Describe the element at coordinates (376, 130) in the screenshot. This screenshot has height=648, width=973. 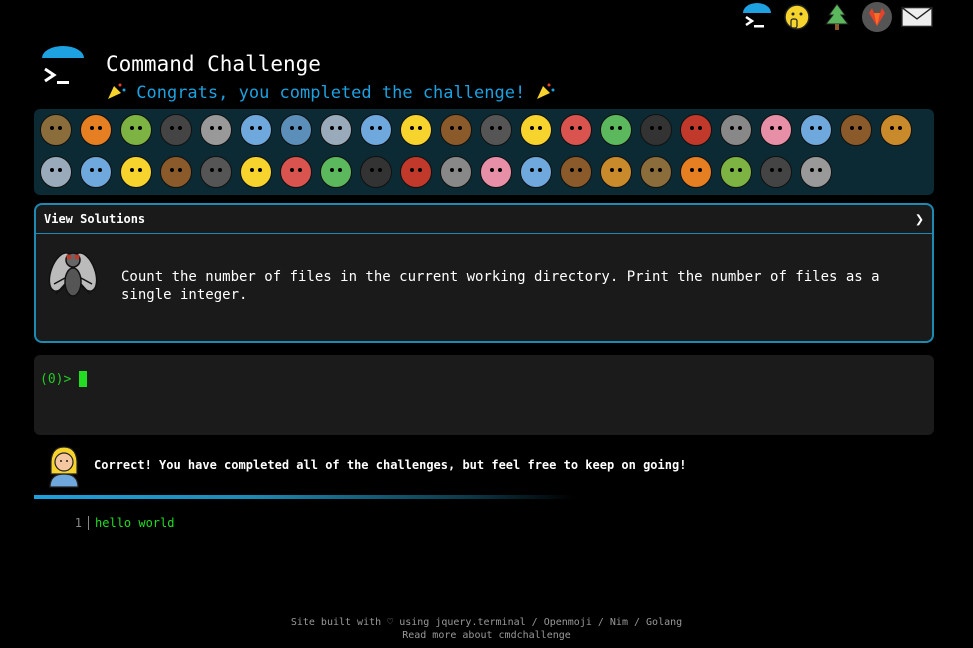
I see `fish-icon` at that location.